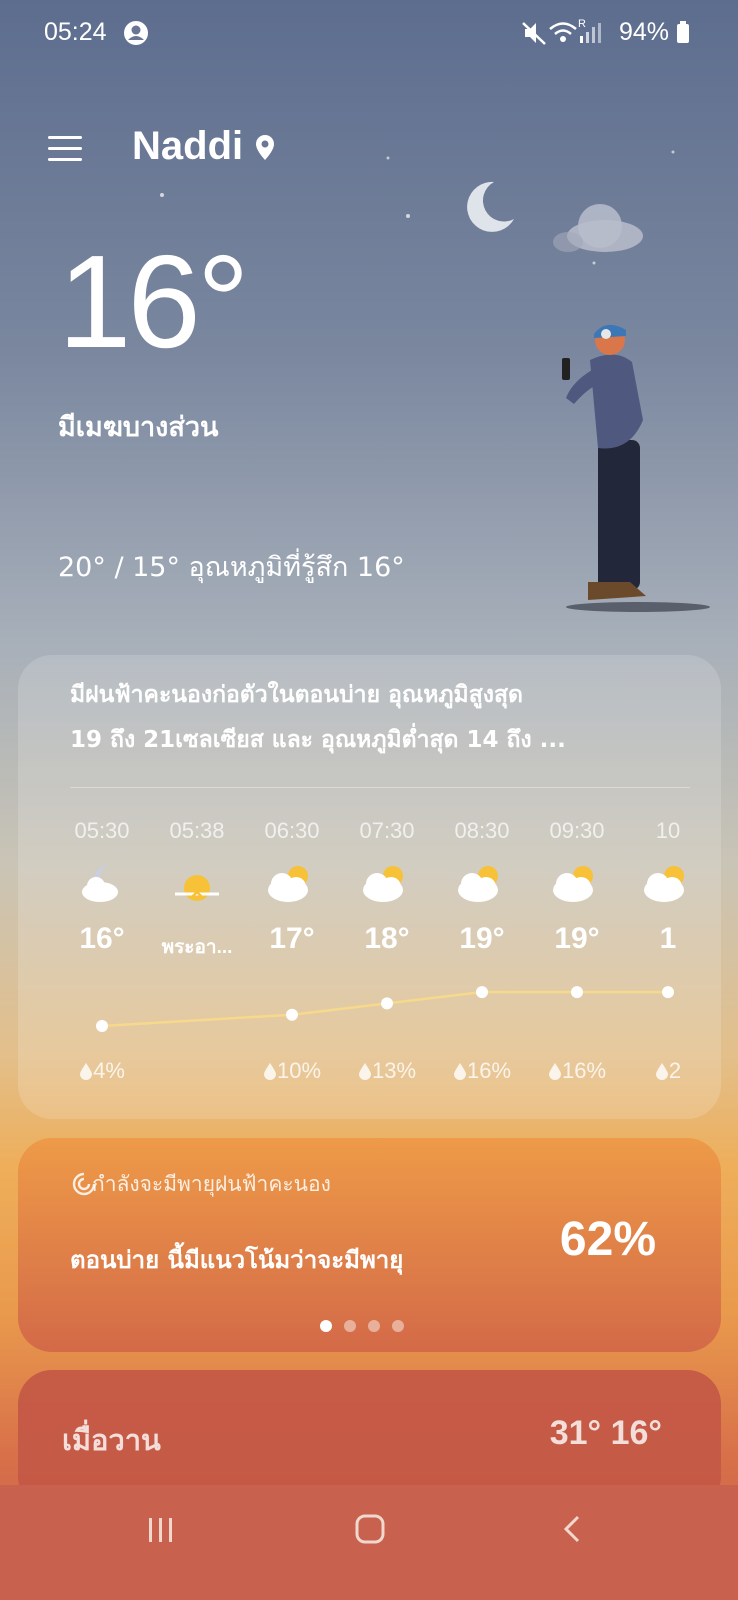 This screenshot has height=1600, width=738. Describe the element at coordinates (387, 938) in the screenshot. I see `hour-temperature: 18°` at that location.